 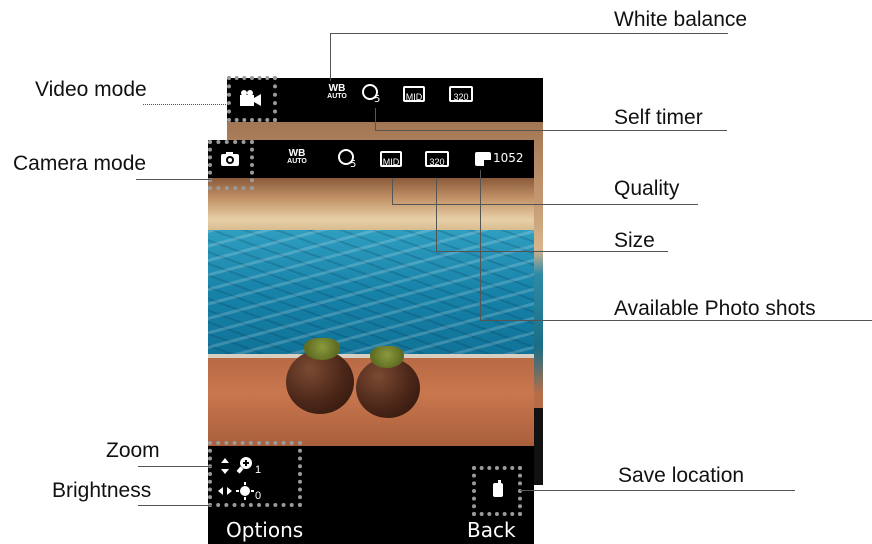 I want to click on leader-camera-mode, so click(x=173, y=179).